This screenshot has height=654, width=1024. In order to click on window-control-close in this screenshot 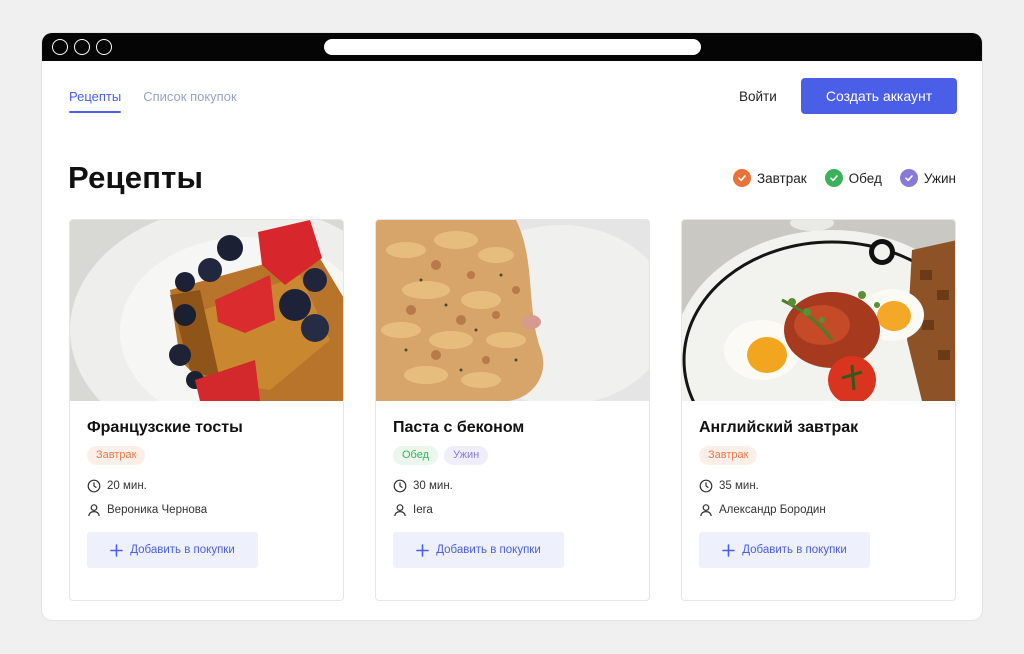, I will do `click(60, 47)`.